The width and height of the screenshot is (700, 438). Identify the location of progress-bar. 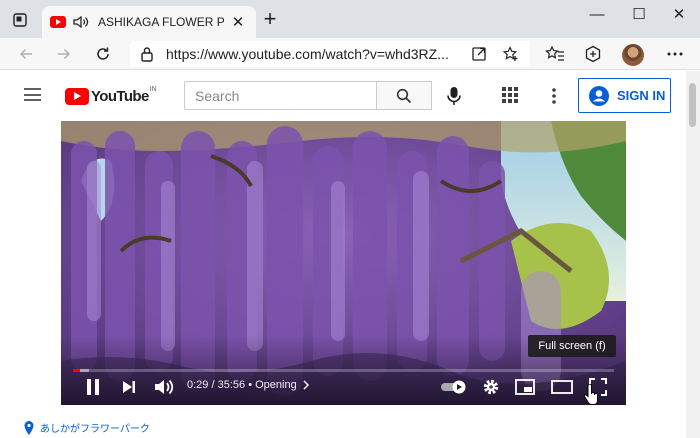
(343, 370).